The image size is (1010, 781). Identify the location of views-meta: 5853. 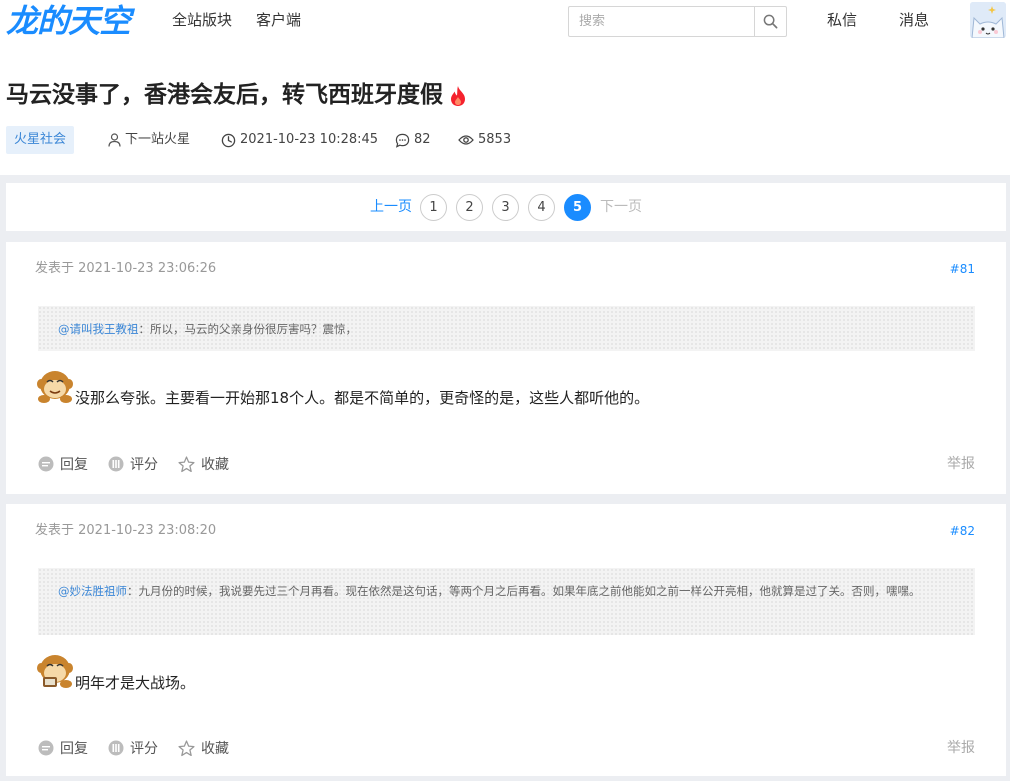
(484, 140).